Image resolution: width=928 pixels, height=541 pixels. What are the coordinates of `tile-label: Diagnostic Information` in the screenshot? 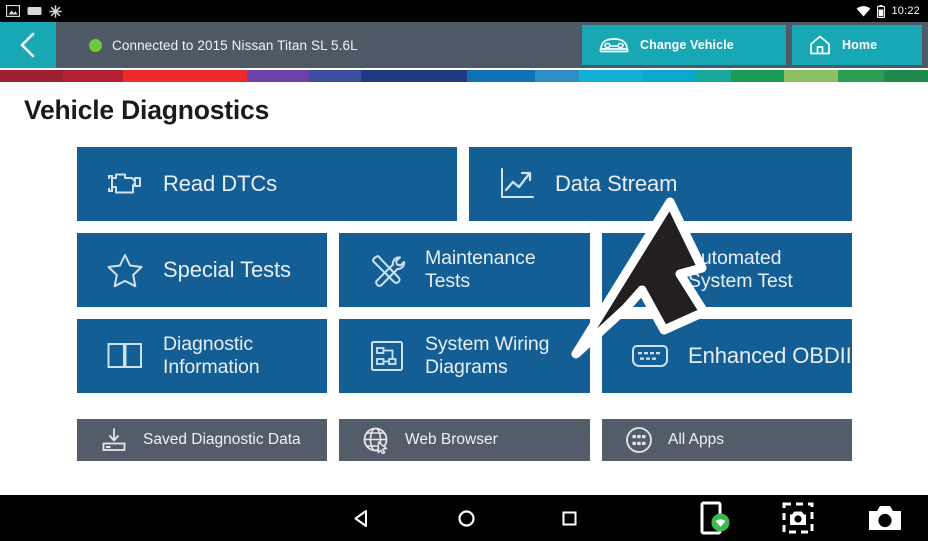 It's located at (211, 355).